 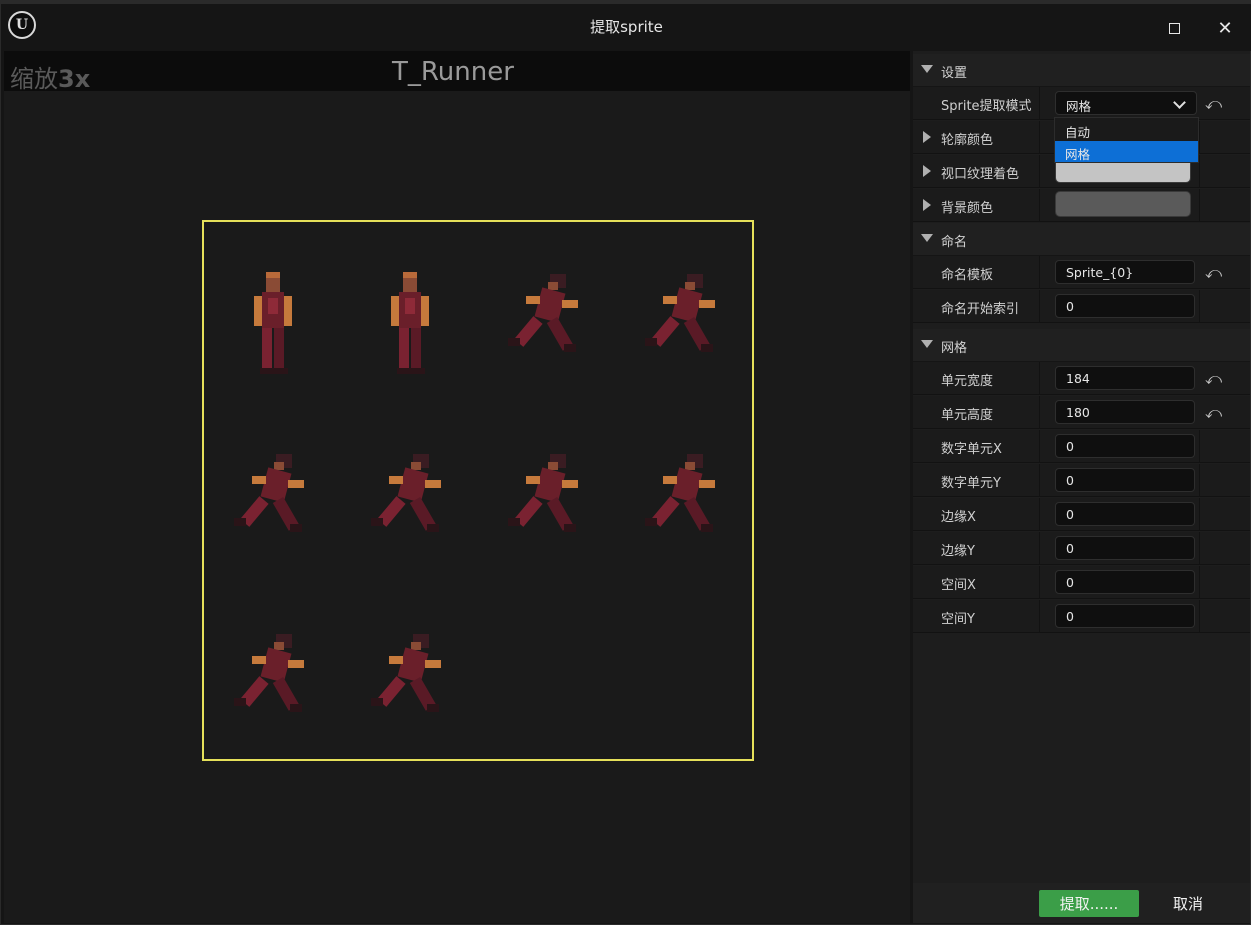 I want to click on zoom-label: 缩放3x, so click(x=50, y=76).